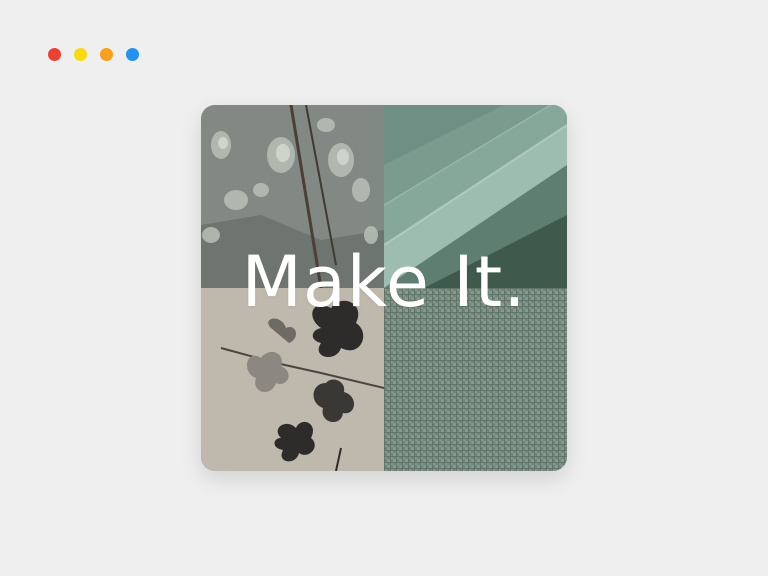 Image resolution: width=768 pixels, height=576 pixels. What do you see at coordinates (384, 282) in the screenshot?
I see `headline: Make It.` at bounding box center [384, 282].